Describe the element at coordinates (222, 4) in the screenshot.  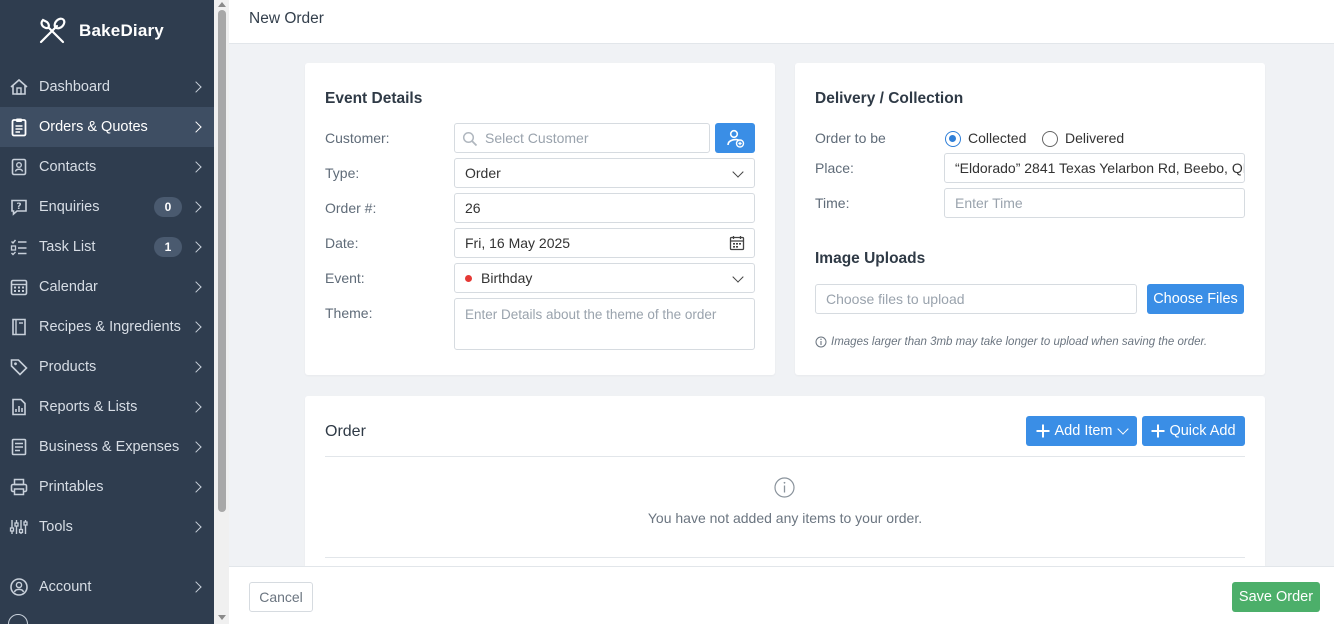
I see `scroll-up-arrow-icon` at that location.